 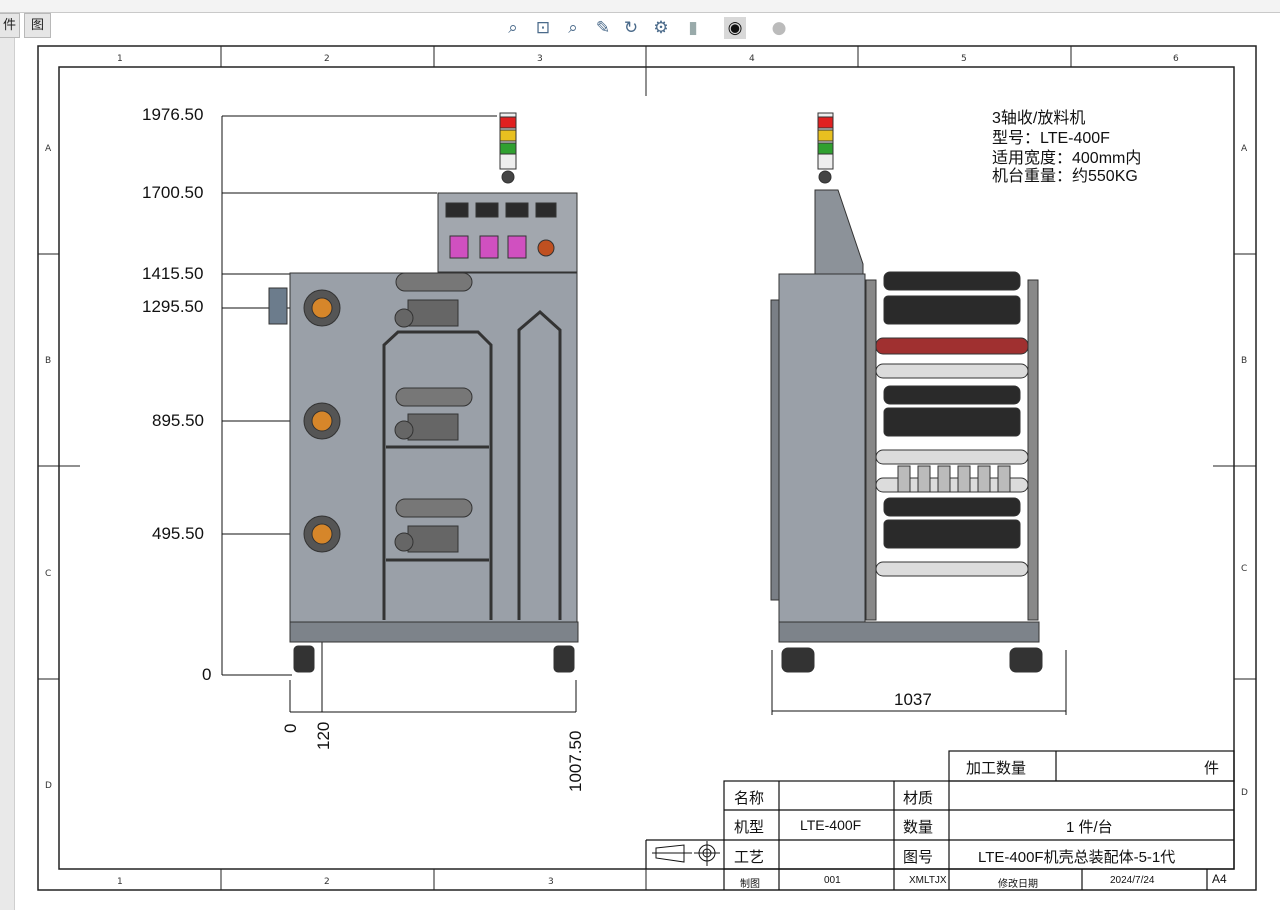 I want to click on side-view, so click(x=906, y=392).